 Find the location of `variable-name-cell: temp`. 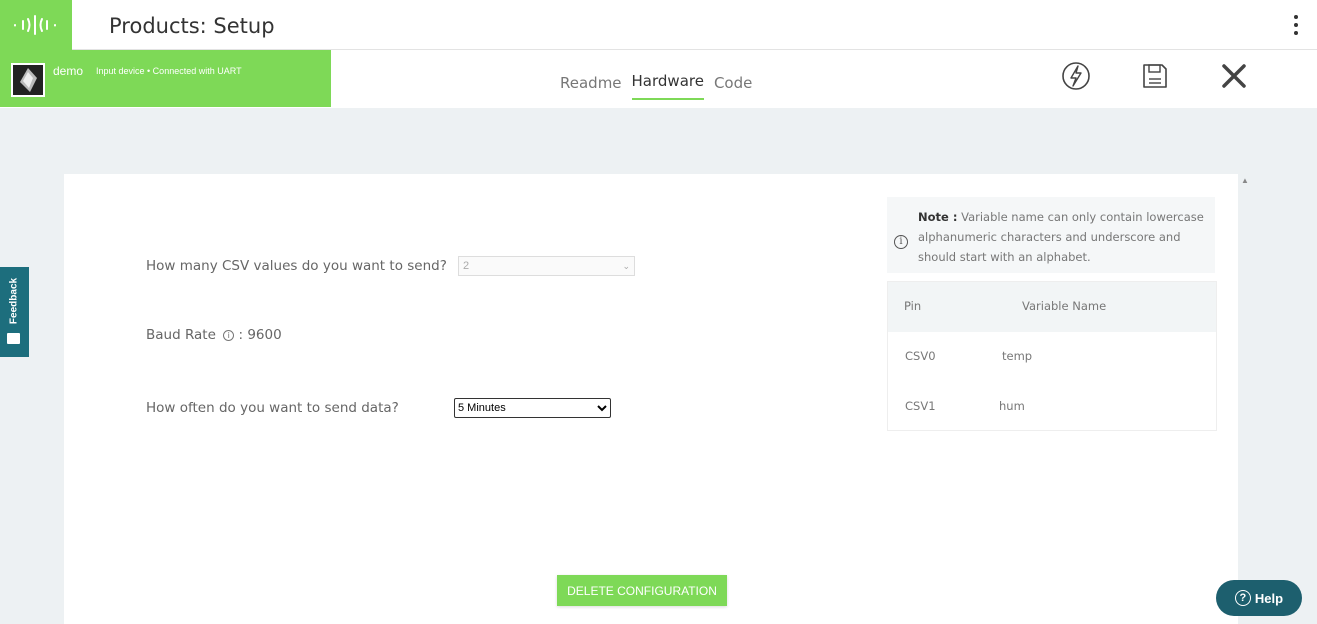

variable-name-cell: temp is located at coordinates (1017, 356).